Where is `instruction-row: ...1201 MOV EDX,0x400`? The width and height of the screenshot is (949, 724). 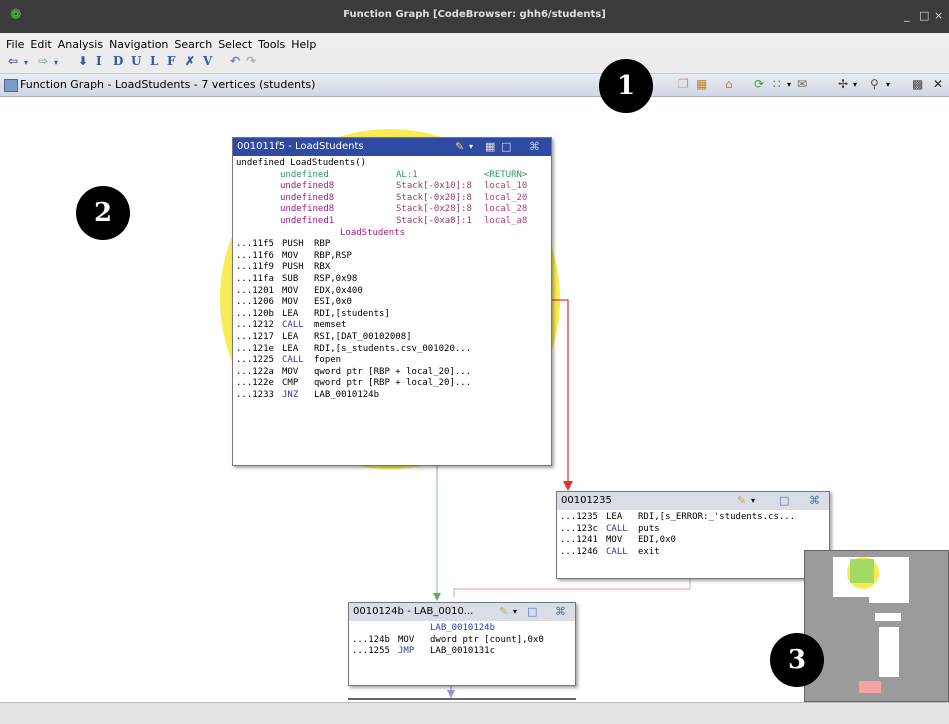 instruction-row: ...1201 MOV EDX,0x400 is located at coordinates (392, 292).